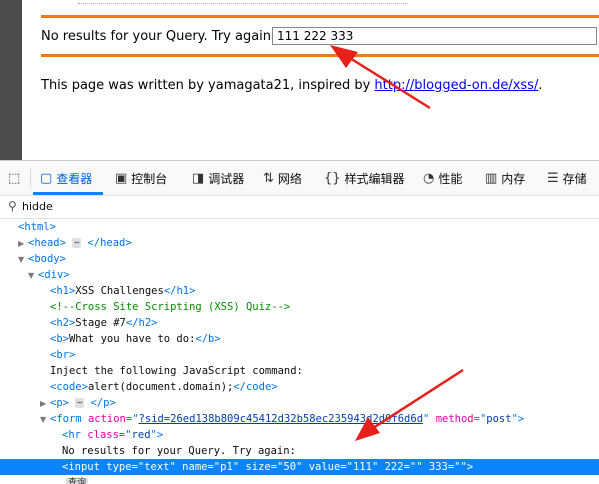 This screenshot has width=599, height=484. What do you see at coordinates (394, 467) in the screenshot?
I see `input-extra-attr-1: 222` at bounding box center [394, 467].